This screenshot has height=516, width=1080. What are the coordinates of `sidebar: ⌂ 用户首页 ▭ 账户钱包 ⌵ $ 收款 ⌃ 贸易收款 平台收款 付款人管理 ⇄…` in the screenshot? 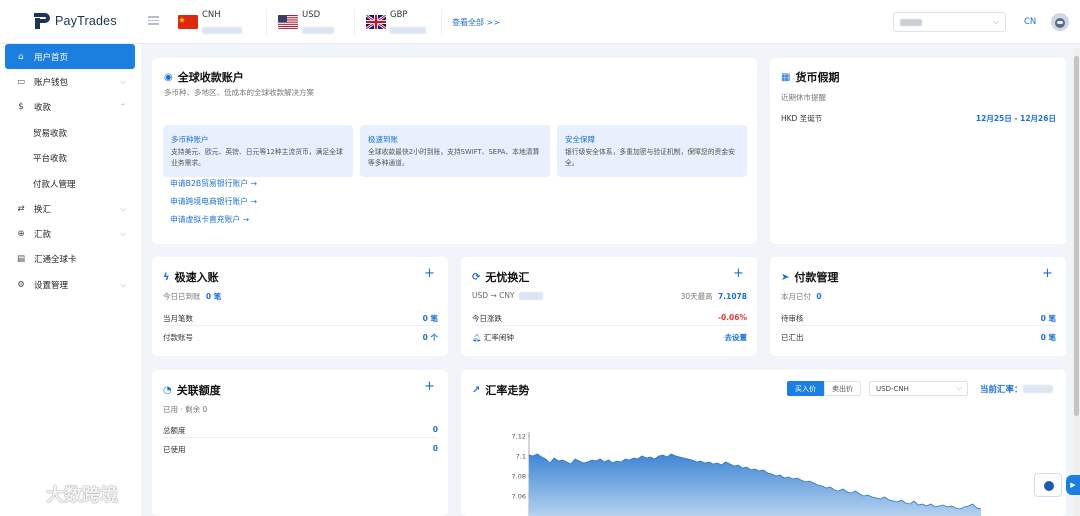 It's located at (70, 280).